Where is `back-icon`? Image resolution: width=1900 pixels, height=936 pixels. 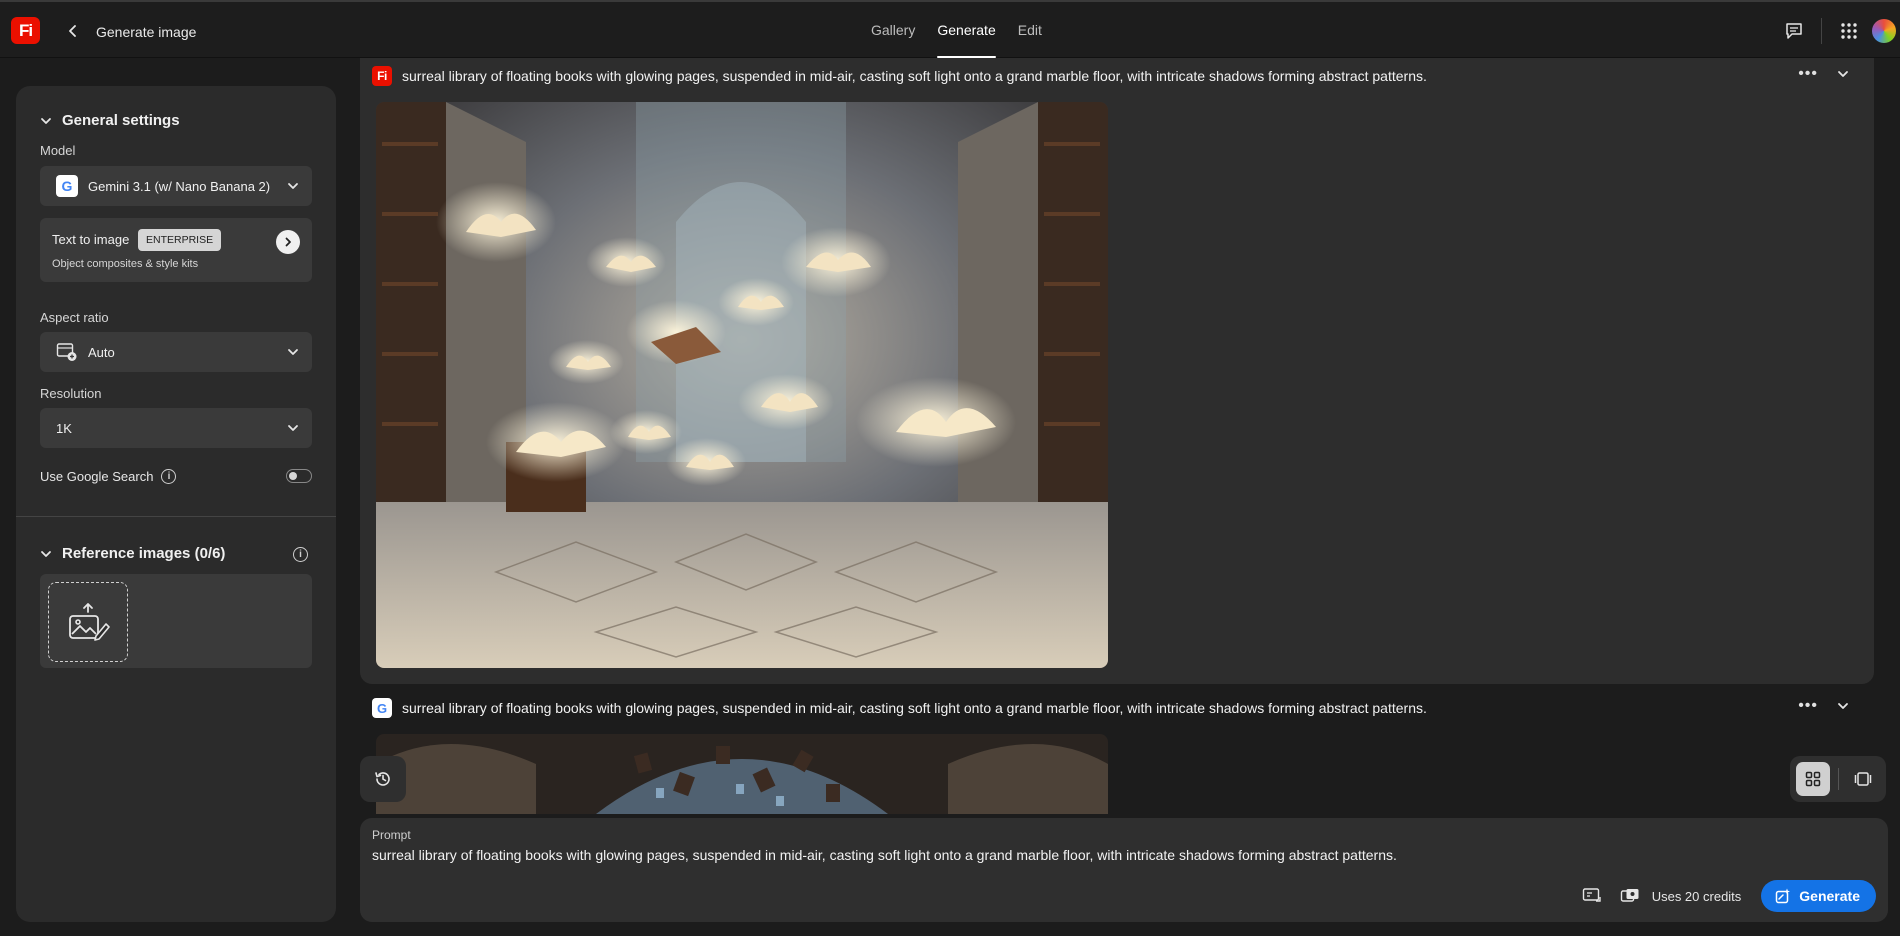
back-icon is located at coordinates (72, 31).